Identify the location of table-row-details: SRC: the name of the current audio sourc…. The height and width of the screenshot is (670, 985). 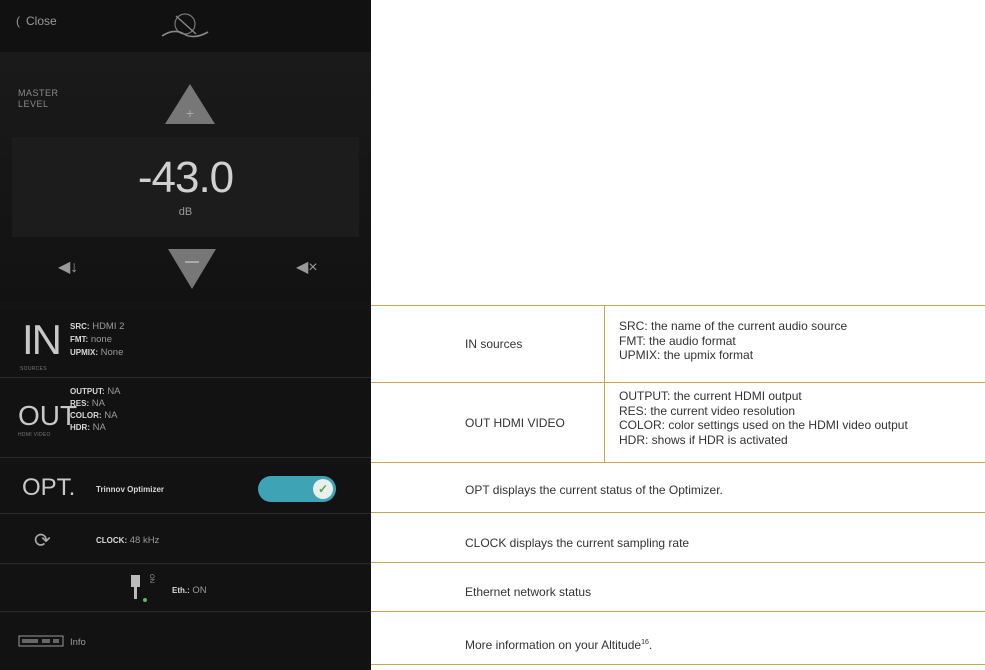
(733, 340).